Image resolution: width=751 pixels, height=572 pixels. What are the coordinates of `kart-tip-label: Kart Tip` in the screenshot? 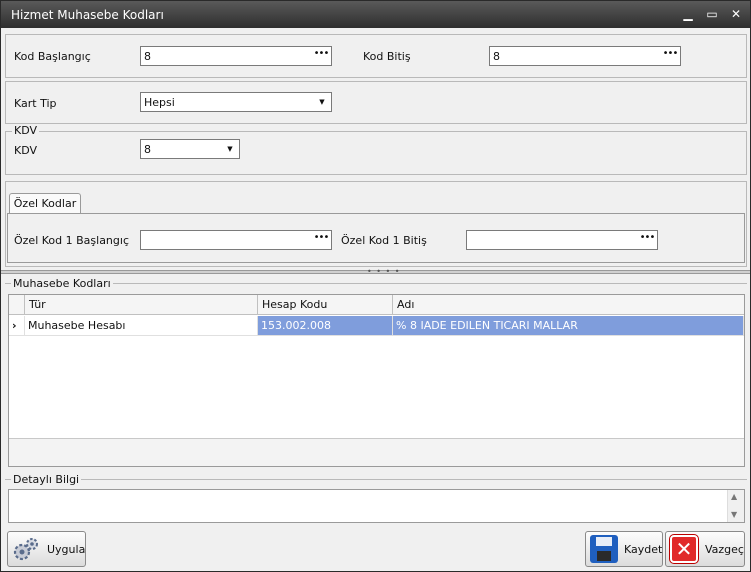 It's located at (35, 103).